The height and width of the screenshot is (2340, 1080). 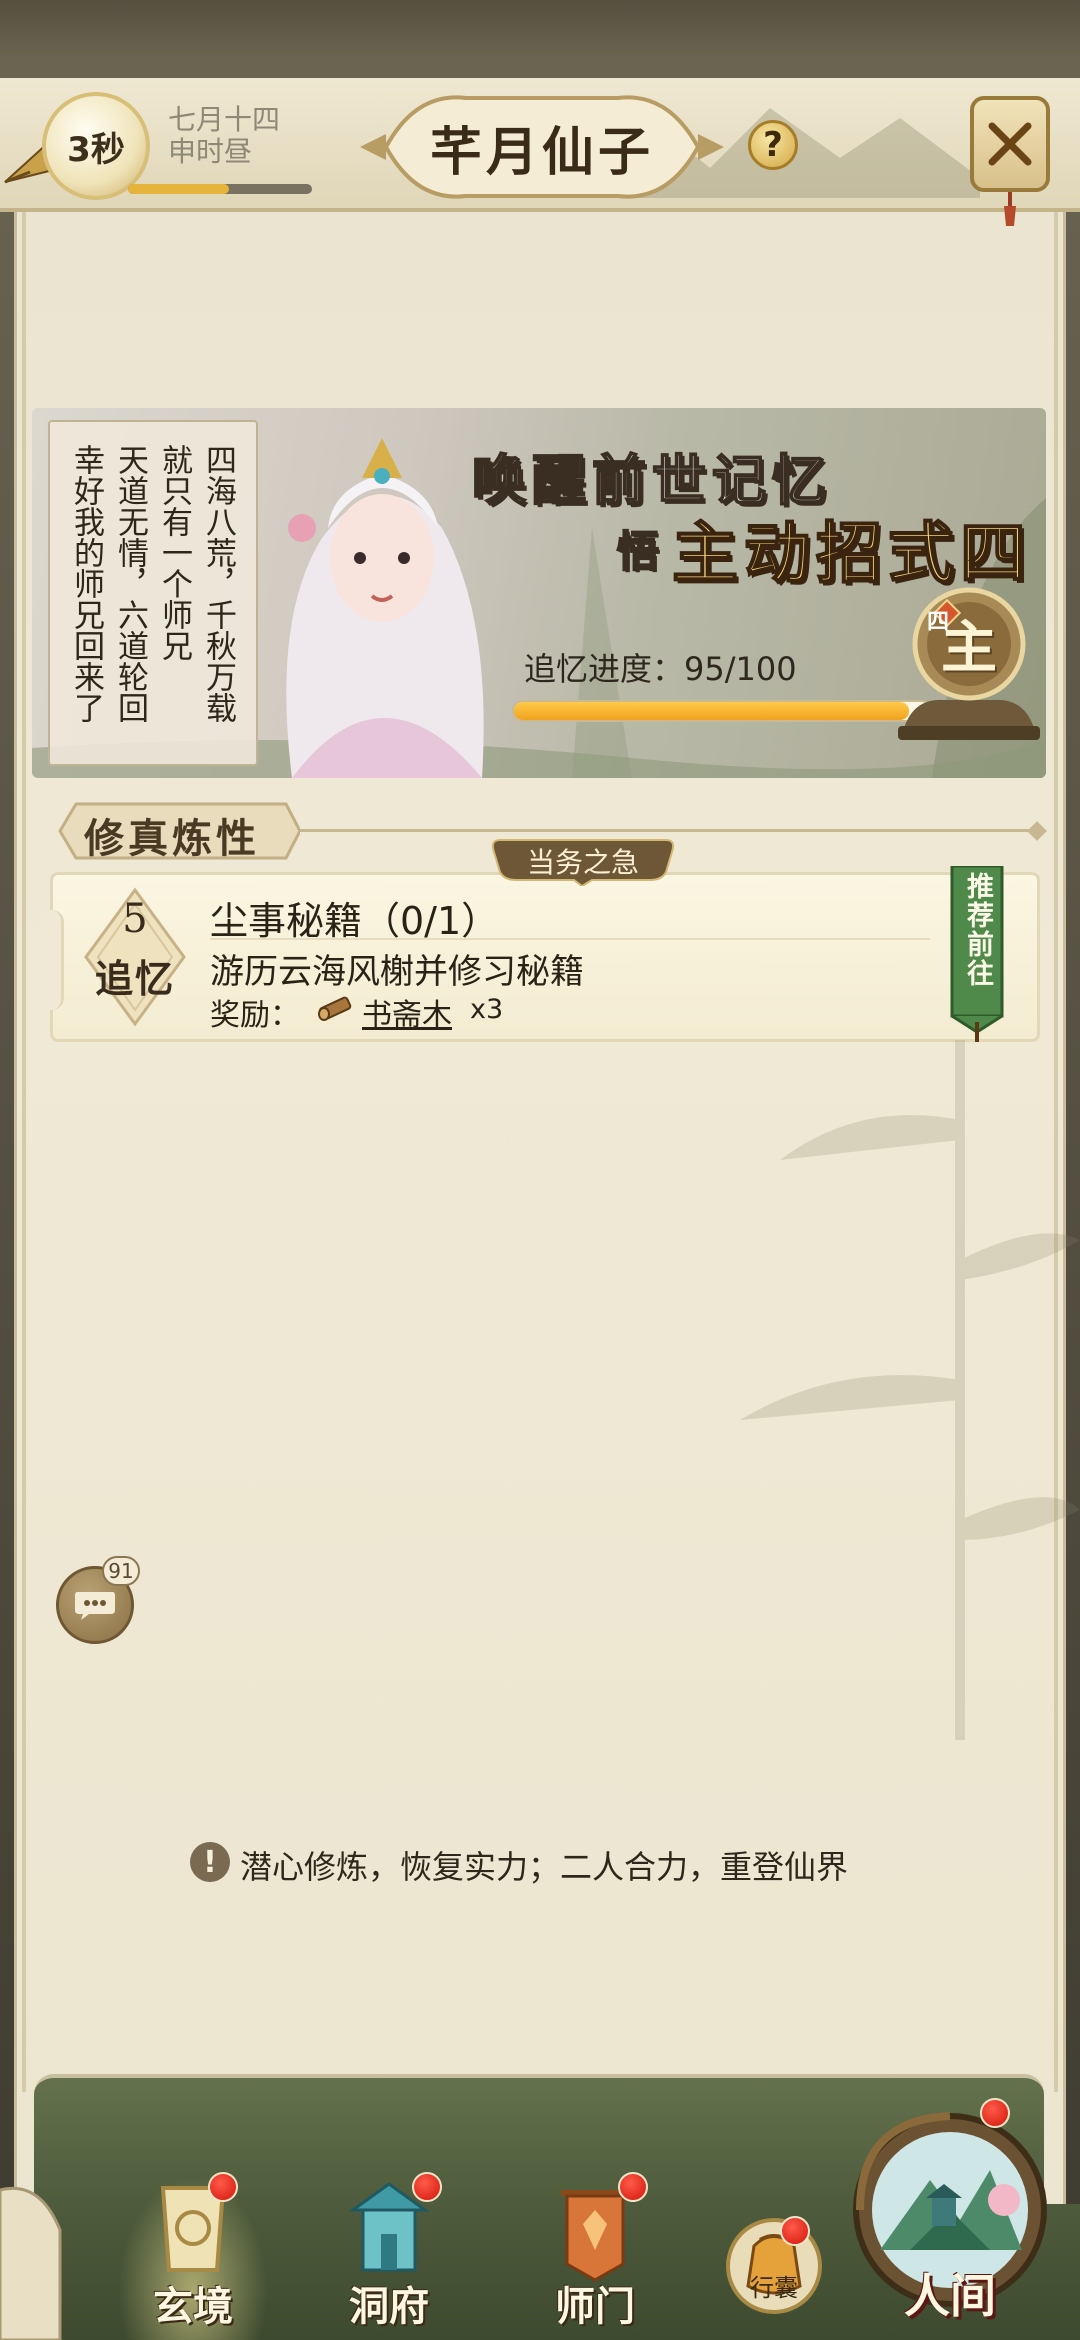 What do you see at coordinates (595, 2306) in the screenshot?
I see `nav-label: 师门` at bounding box center [595, 2306].